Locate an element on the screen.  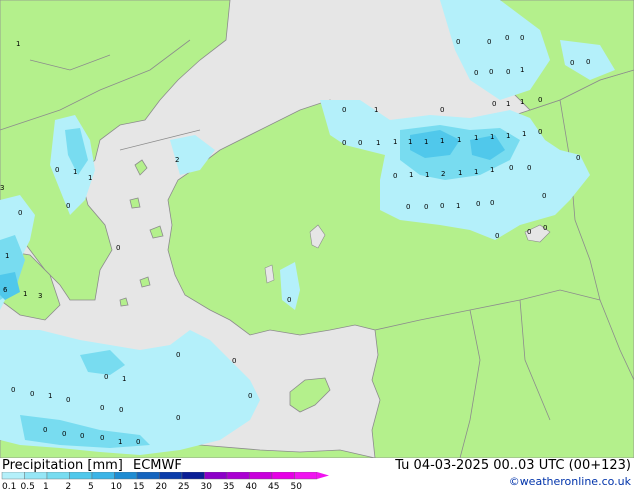
legend-tick-label: 30 is located at coordinates (207, 486).